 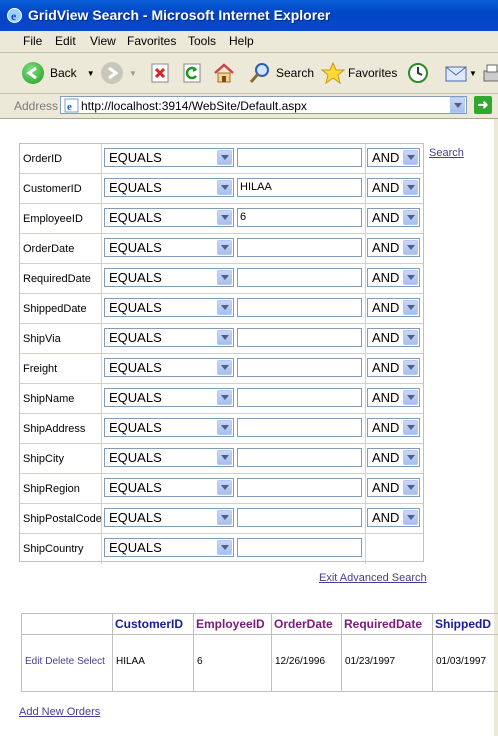 I want to click on grid-header-cell: OrderDate, so click(x=306, y=624).